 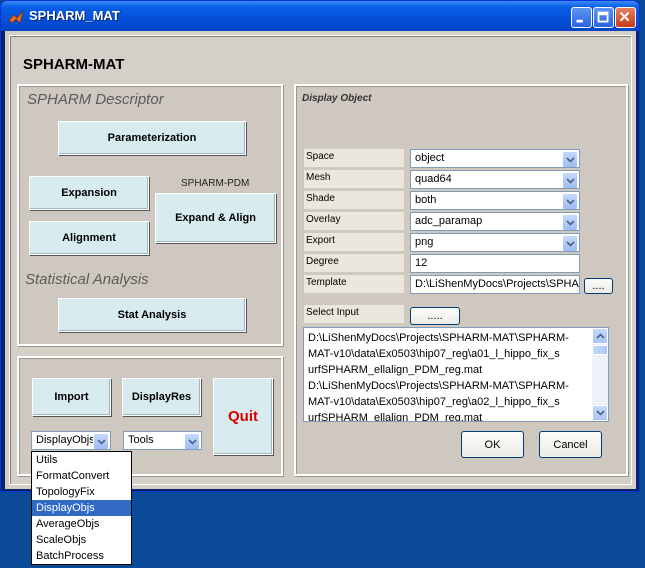 What do you see at coordinates (570, 444) in the screenshot?
I see `cancel-button: Cancel` at bounding box center [570, 444].